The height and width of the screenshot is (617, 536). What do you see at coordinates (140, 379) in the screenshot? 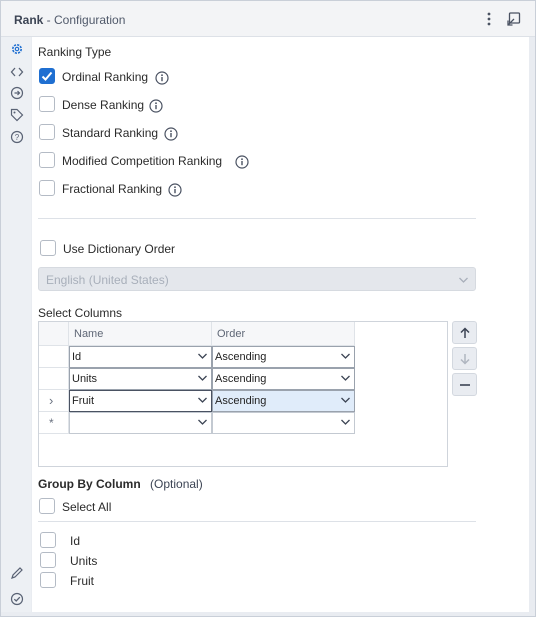
I see `column-name-dropdown: Units` at bounding box center [140, 379].